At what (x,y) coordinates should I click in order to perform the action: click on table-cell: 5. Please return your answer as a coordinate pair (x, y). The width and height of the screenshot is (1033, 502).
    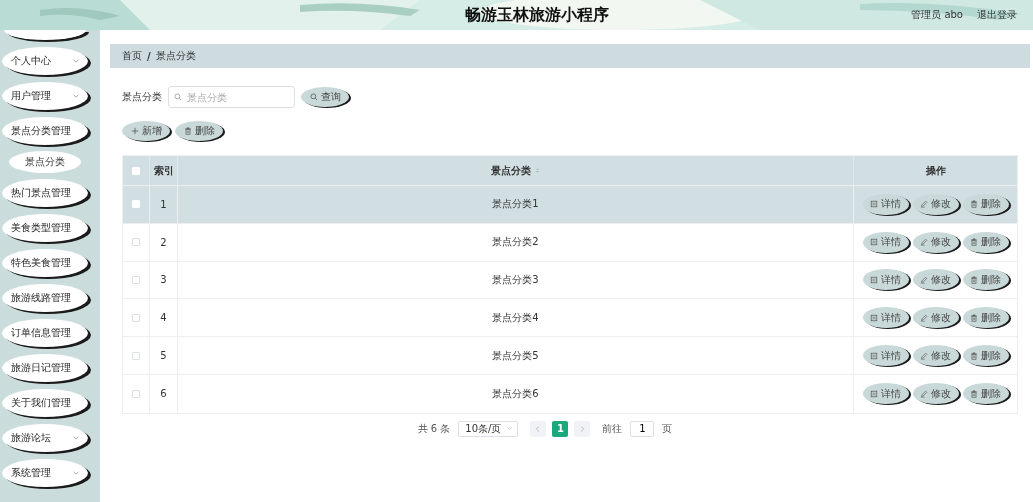
    Looking at the image, I should click on (163, 356).